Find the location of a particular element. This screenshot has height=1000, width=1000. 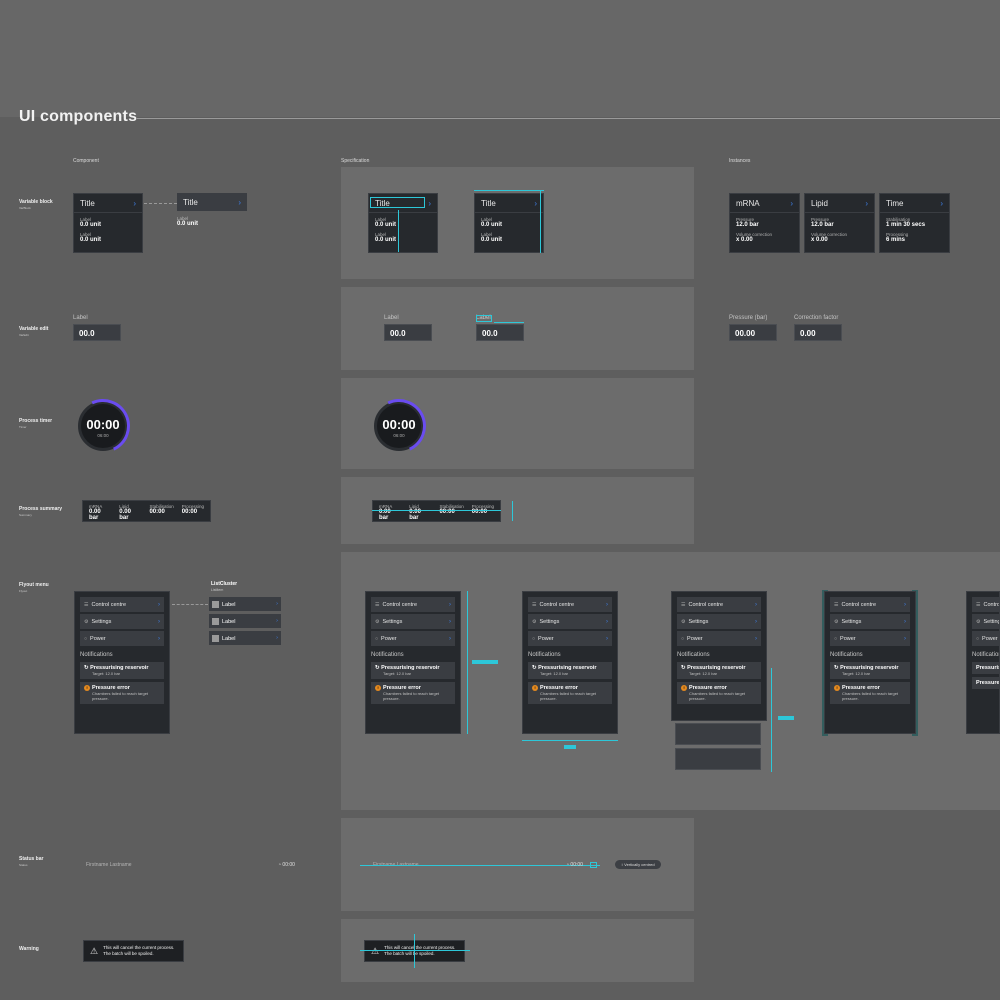

square-icon is located at coordinates (215, 638).